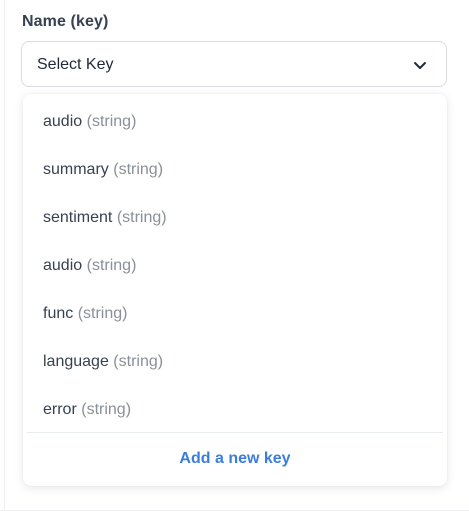 Image resolution: width=469 pixels, height=511 pixels. What do you see at coordinates (76, 361) in the screenshot?
I see `option-name: language` at bounding box center [76, 361].